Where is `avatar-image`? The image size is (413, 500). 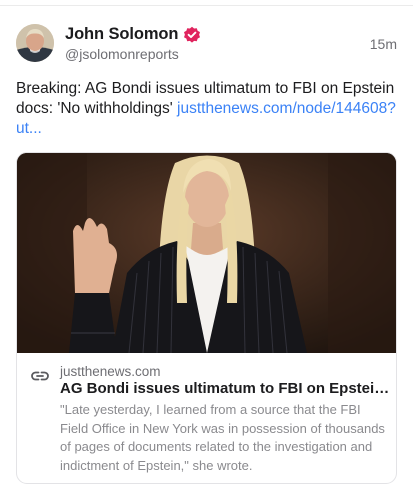 avatar-image is located at coordinates (35, 43).